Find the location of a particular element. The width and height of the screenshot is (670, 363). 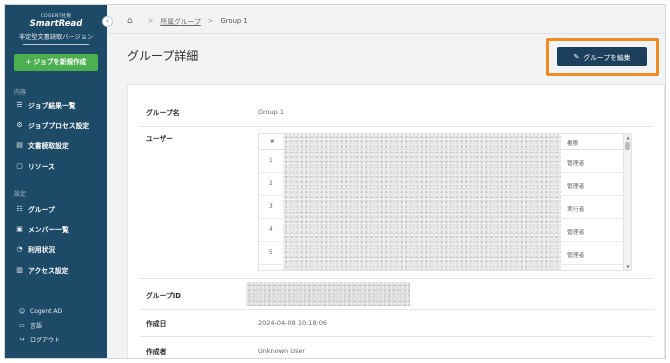

creator-value: Unknown User is located at coordinates (282, 351).